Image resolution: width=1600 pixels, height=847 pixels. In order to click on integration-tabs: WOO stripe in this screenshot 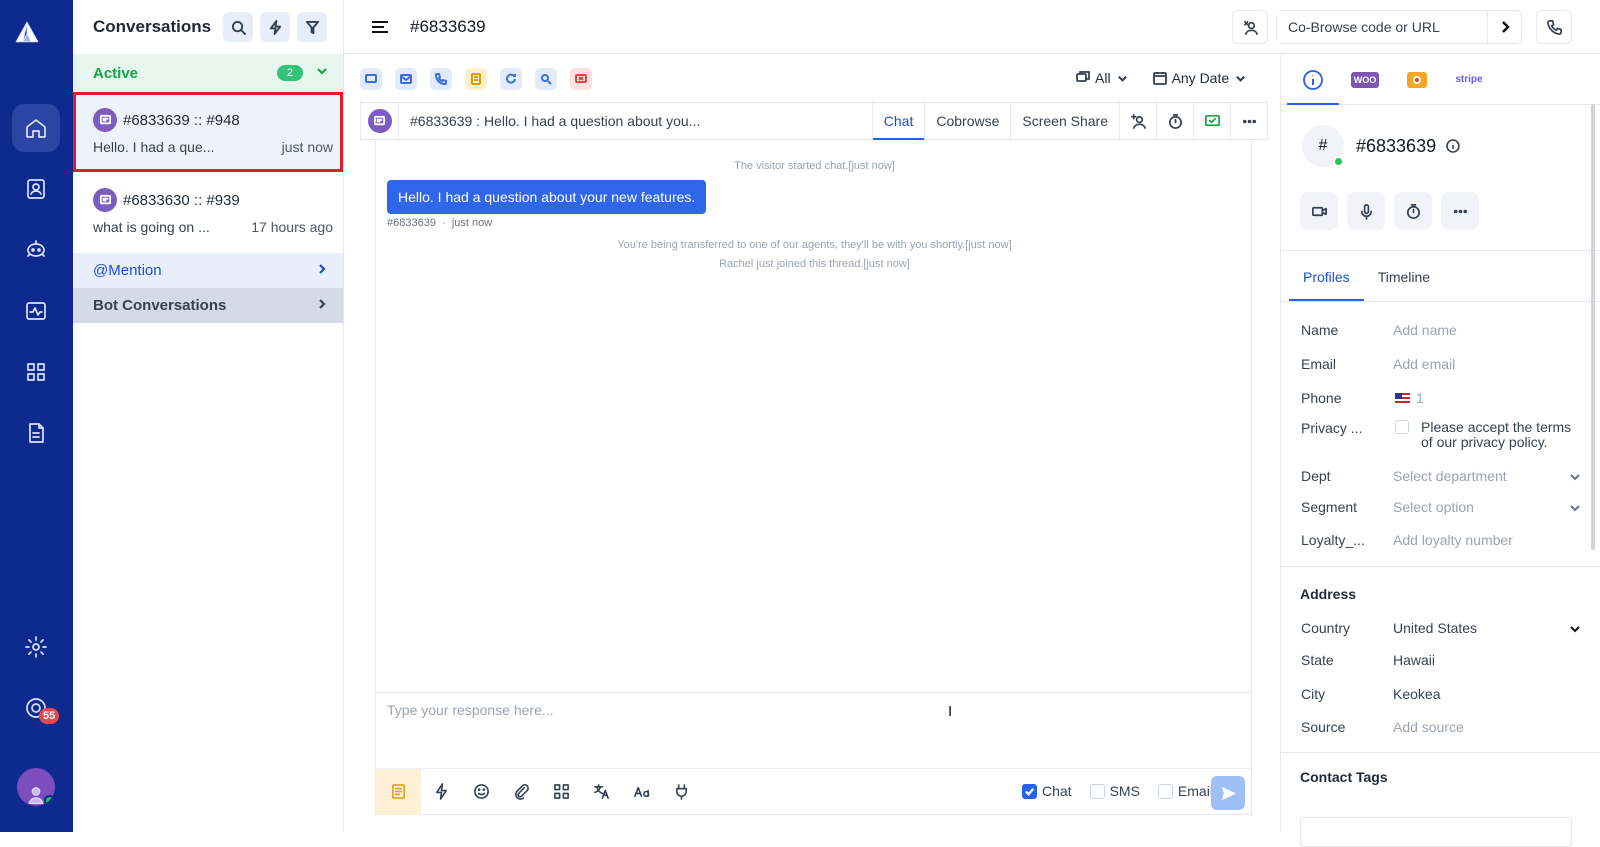, I will do `click(1440, 80)`.